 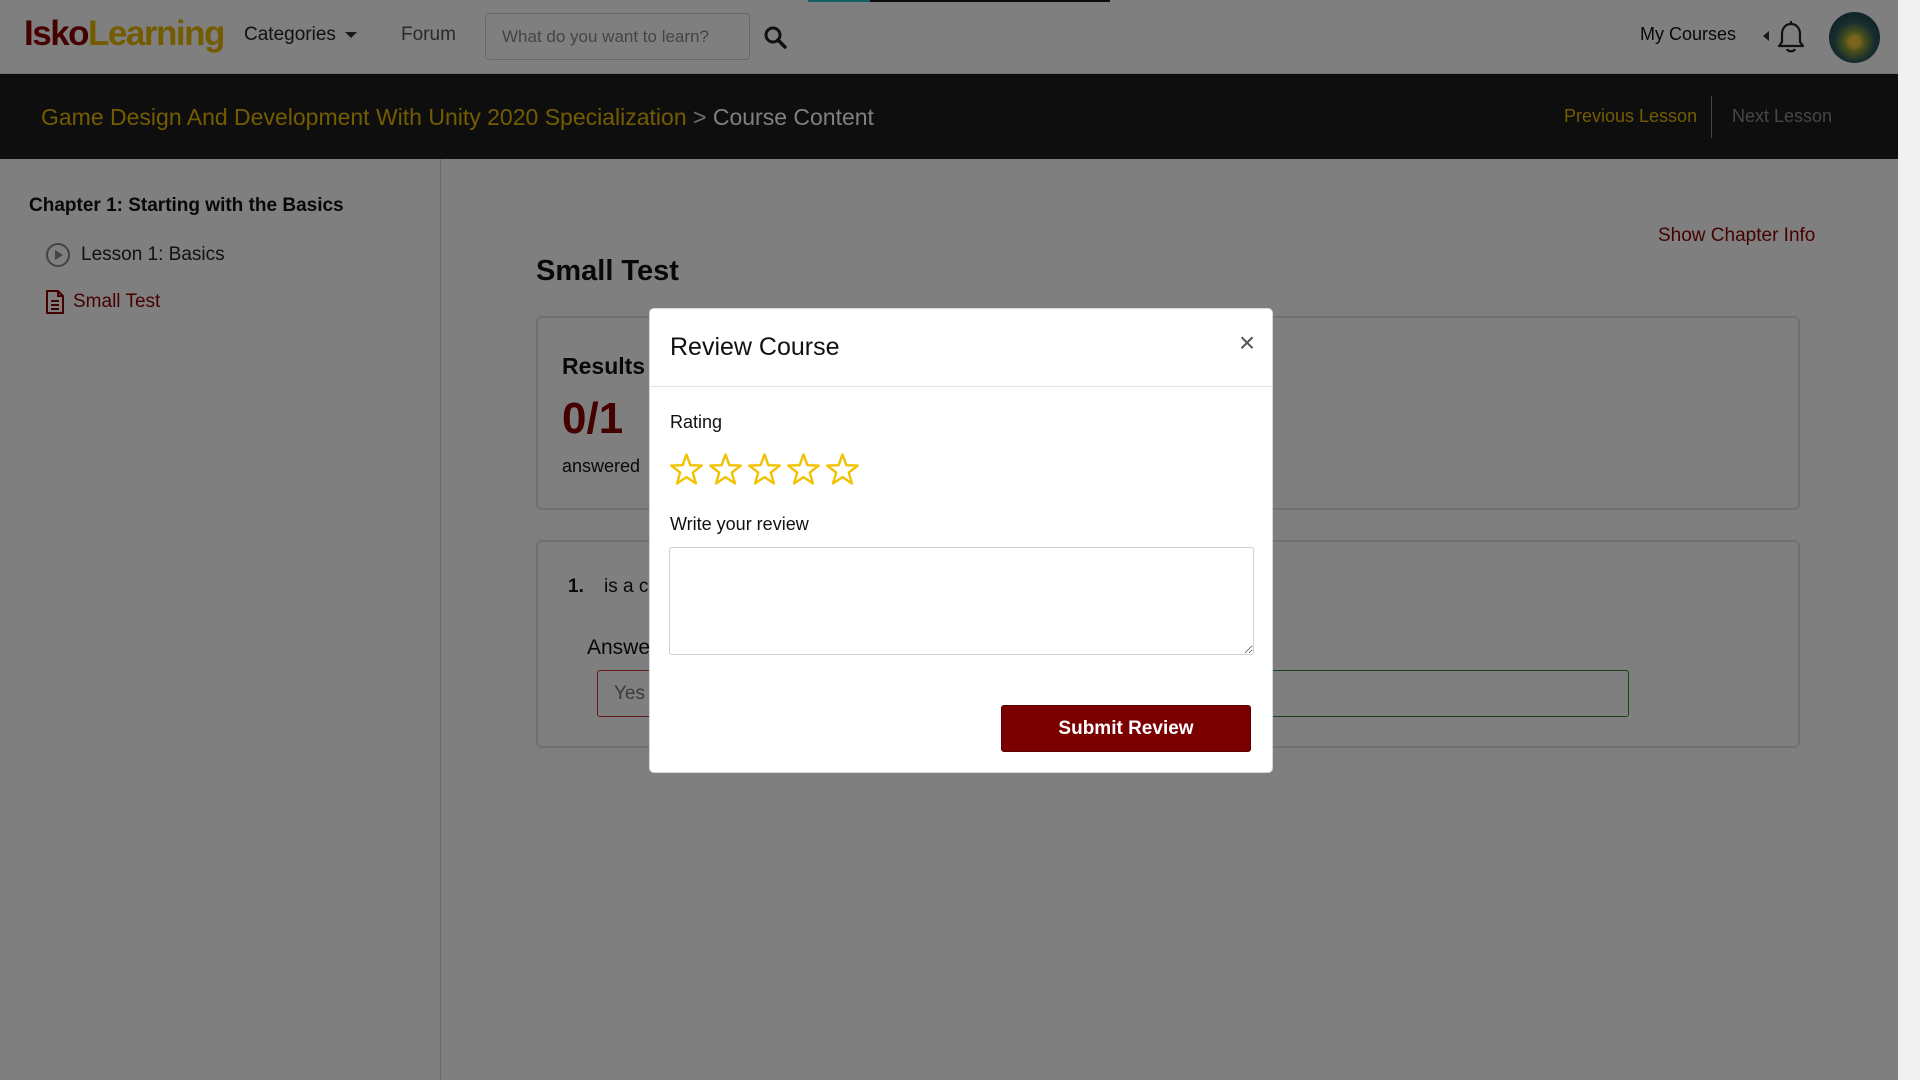 What do you see at coordinates (961, 601) in the screenshot?
I see `review-textarea` at bounding box center [961, 601].